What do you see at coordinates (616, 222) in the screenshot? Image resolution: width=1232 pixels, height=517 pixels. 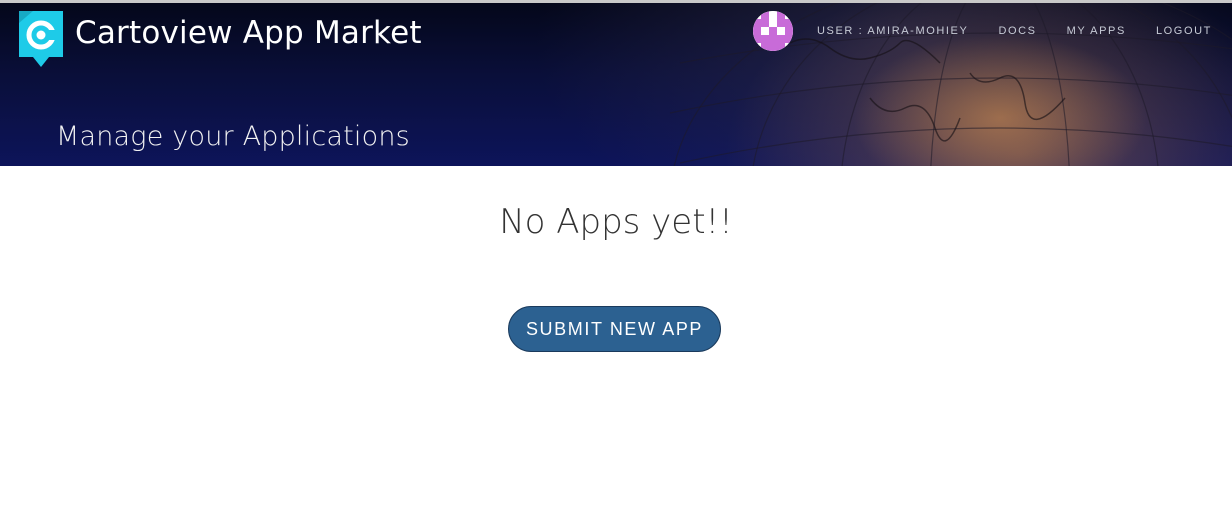 I see `empty-state-message: No Apps yet!!` at bounding box center [616, 222].